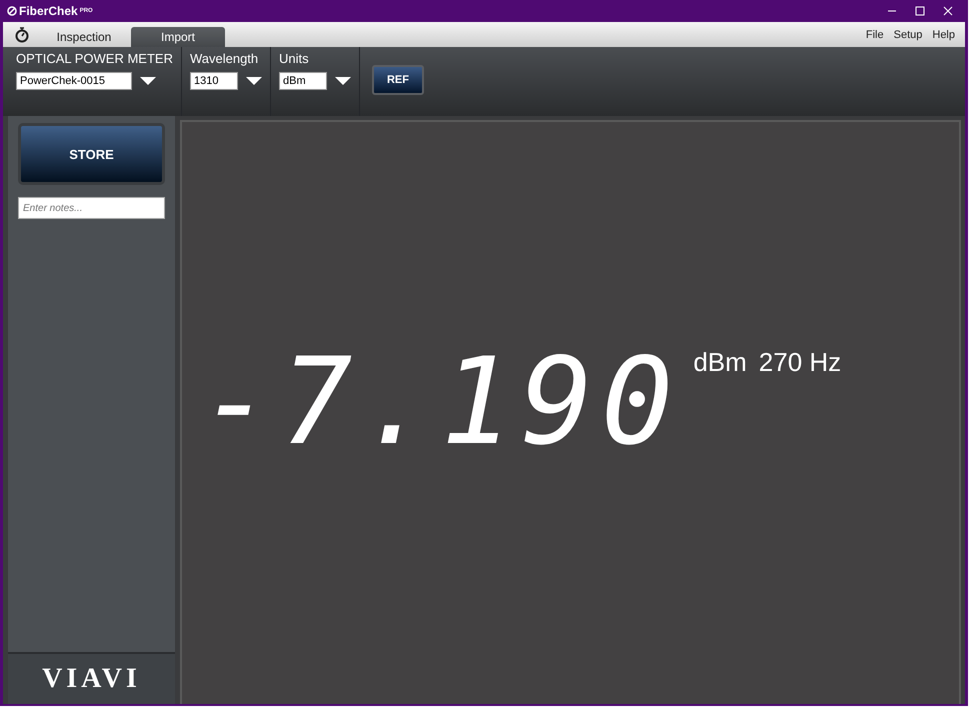 This screenshot has width=975, height=708. What do you see at coordinates (91, 154) in the screenshot?
I see `store-button: STORE` at bounding box center [91, 154].